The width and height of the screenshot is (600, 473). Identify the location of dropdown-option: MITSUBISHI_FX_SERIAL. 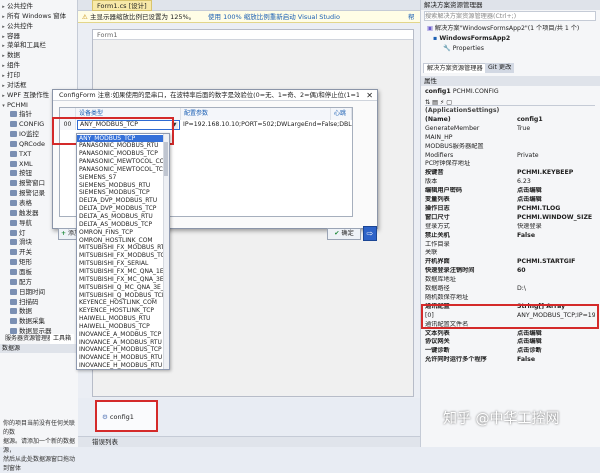
(120, 264).